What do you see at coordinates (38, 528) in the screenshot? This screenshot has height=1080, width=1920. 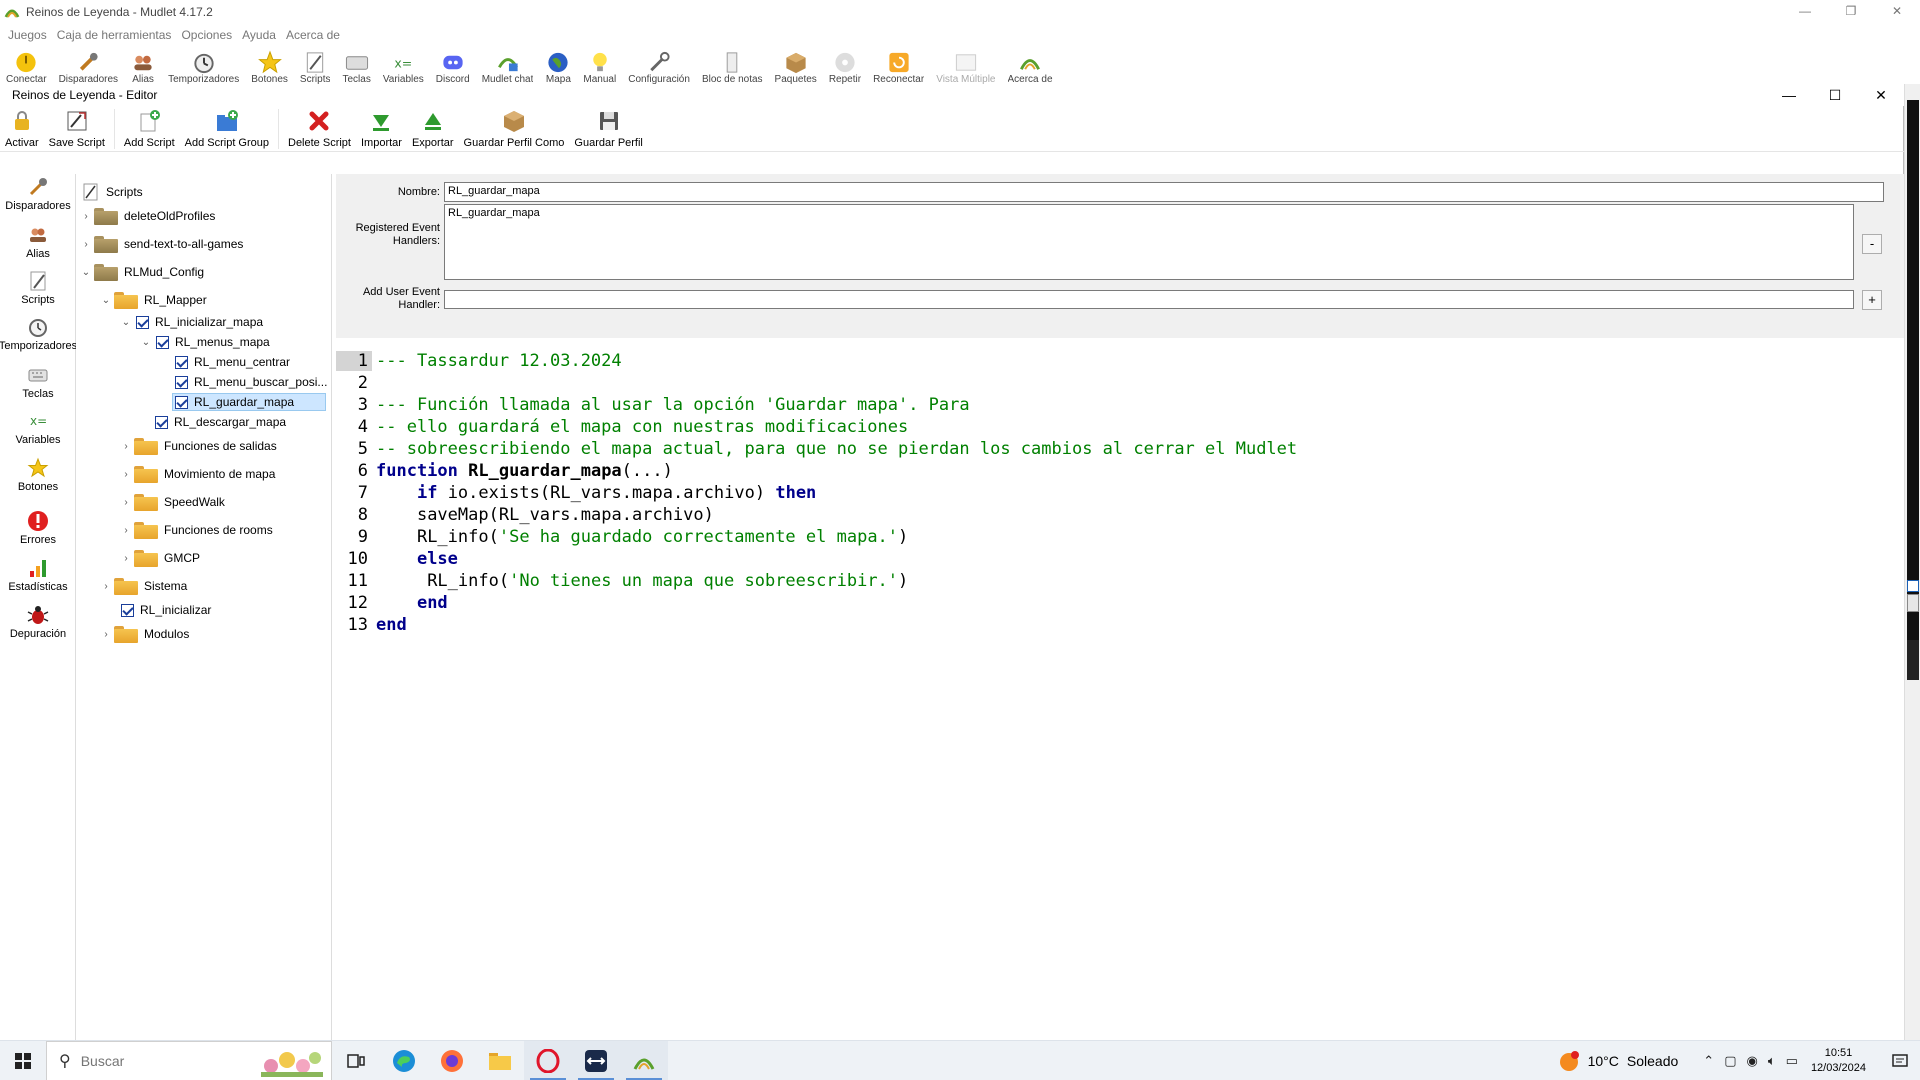 I see `category-errors: Errores` at bounding box center [38, 528].